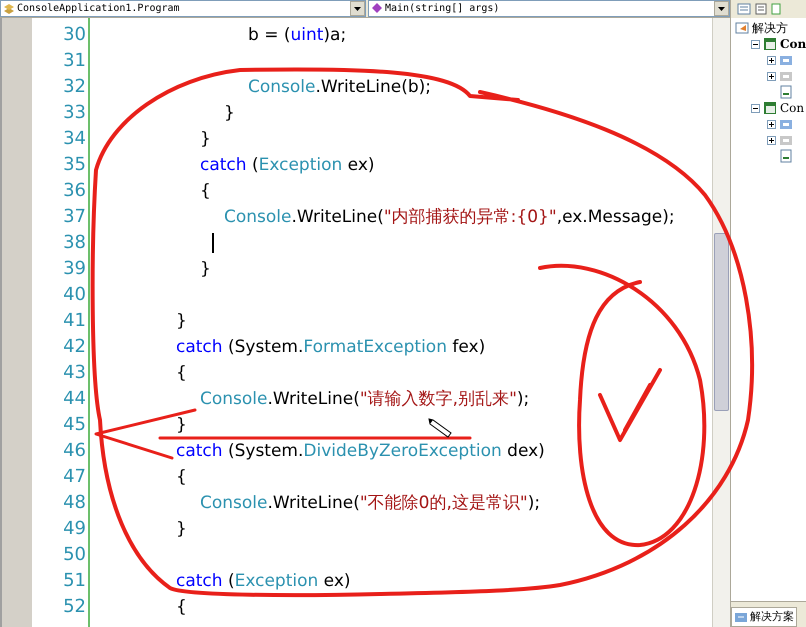 Image resolution: width=806 pixels, height=627 pixels. Describe the element at coordinates (74, 191) in the screenshot. I see `line-number: 36` at that location.